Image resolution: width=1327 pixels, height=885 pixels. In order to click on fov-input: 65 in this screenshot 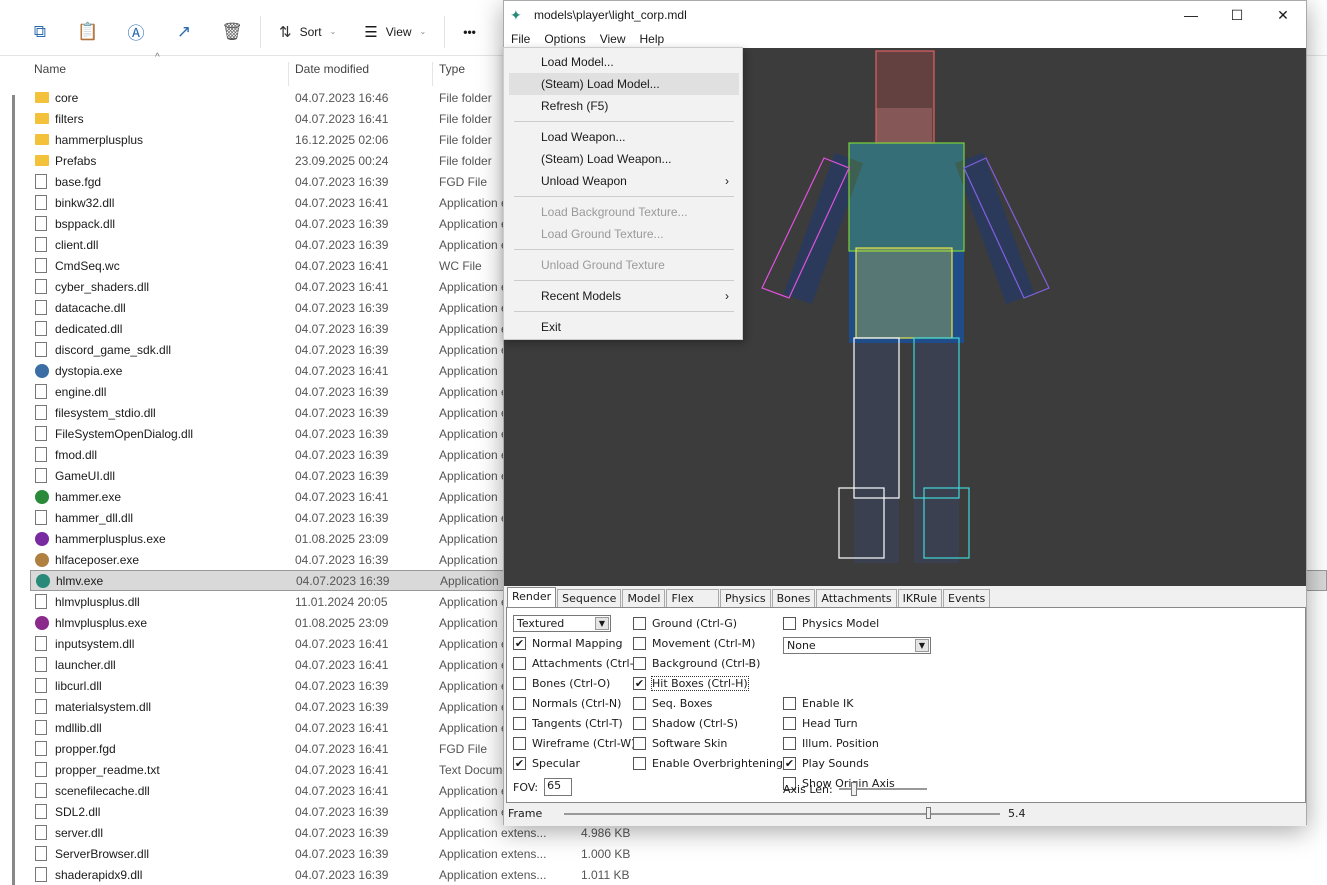, I will do `click(558, 787)`.